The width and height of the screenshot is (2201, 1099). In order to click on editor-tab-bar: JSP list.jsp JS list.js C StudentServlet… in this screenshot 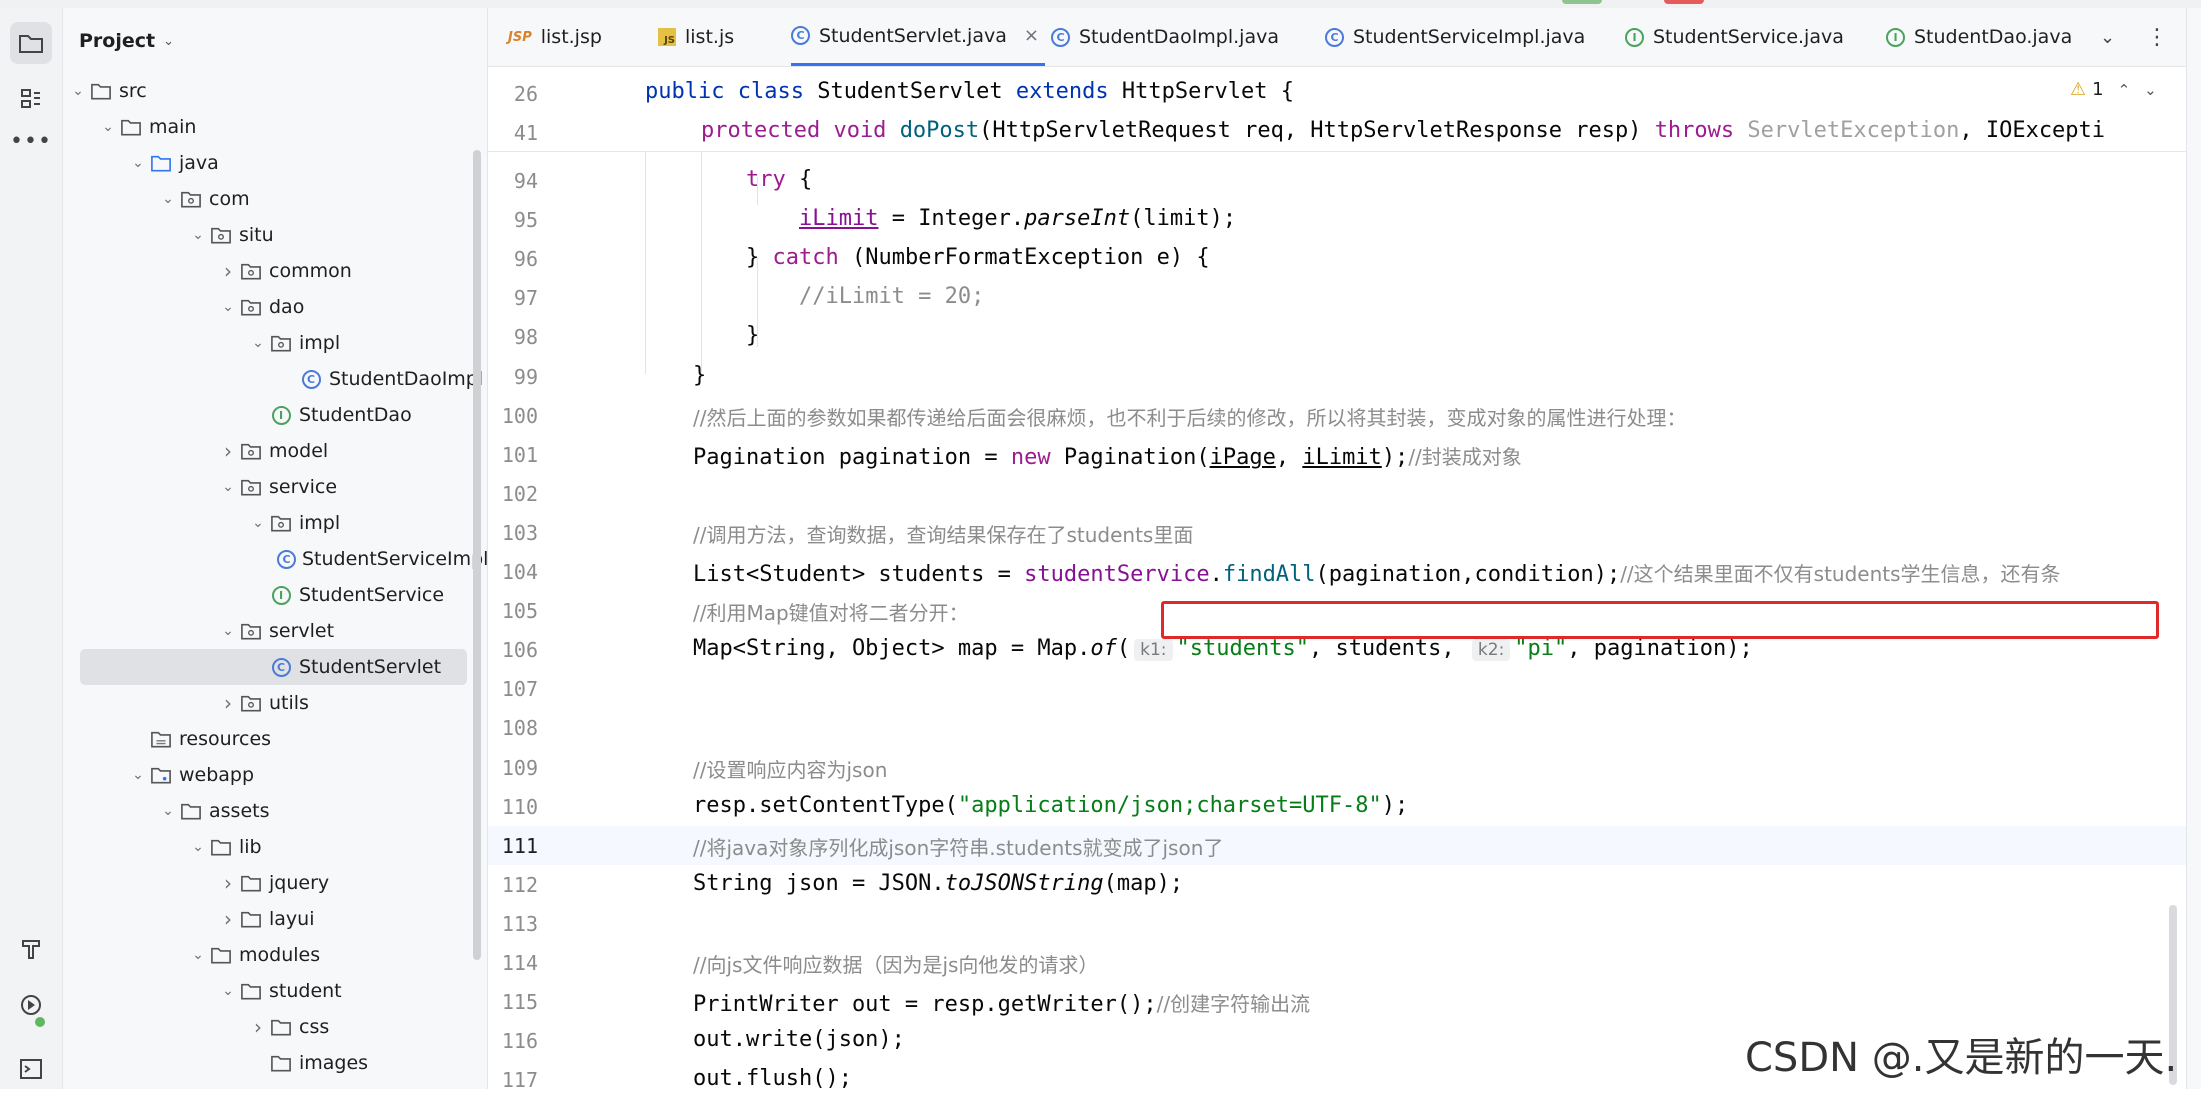, I will do `click(1344, 37)`.